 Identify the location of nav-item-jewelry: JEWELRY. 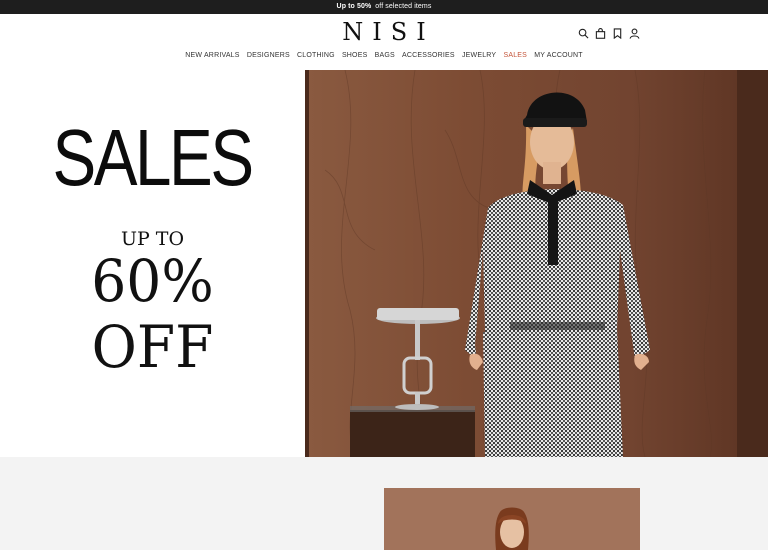
(479, 55).